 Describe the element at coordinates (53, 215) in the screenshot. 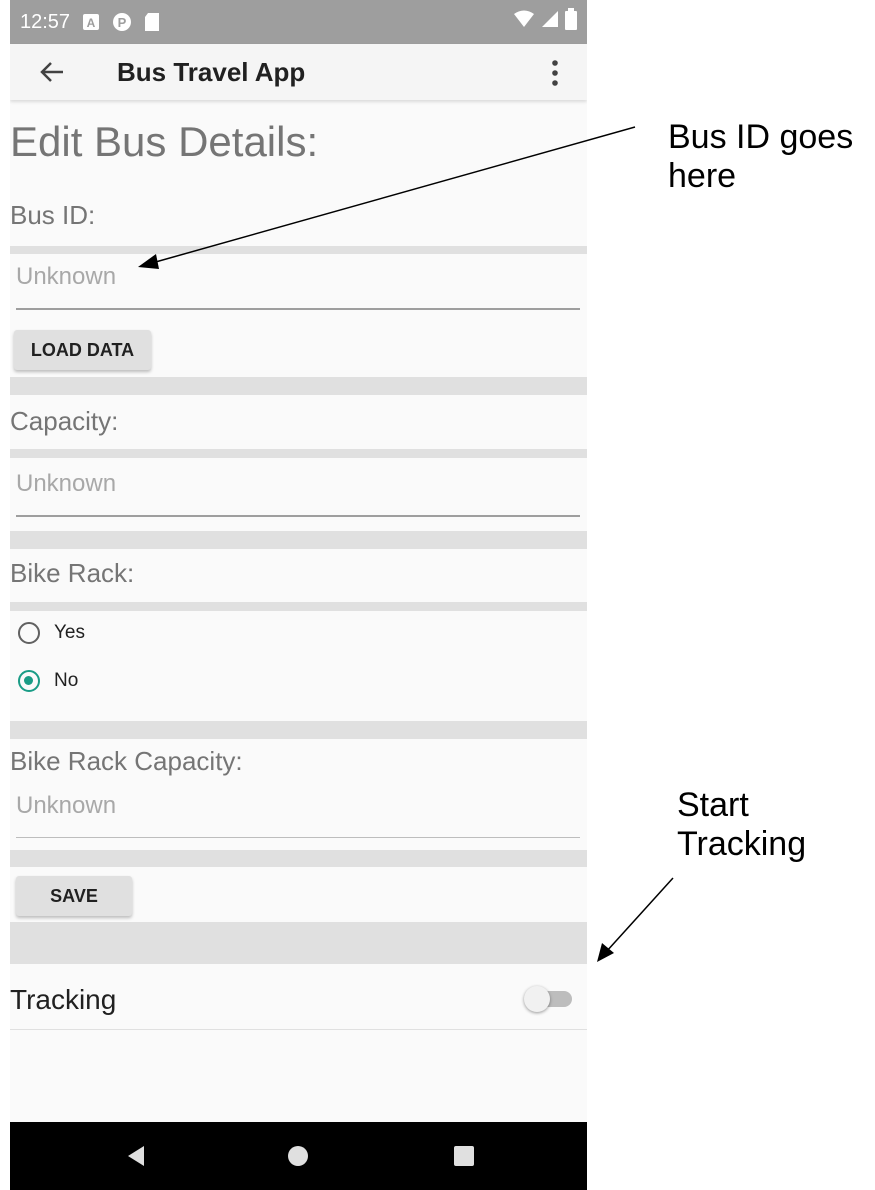

I see `bus-id-label: Bus ID:` at that location.